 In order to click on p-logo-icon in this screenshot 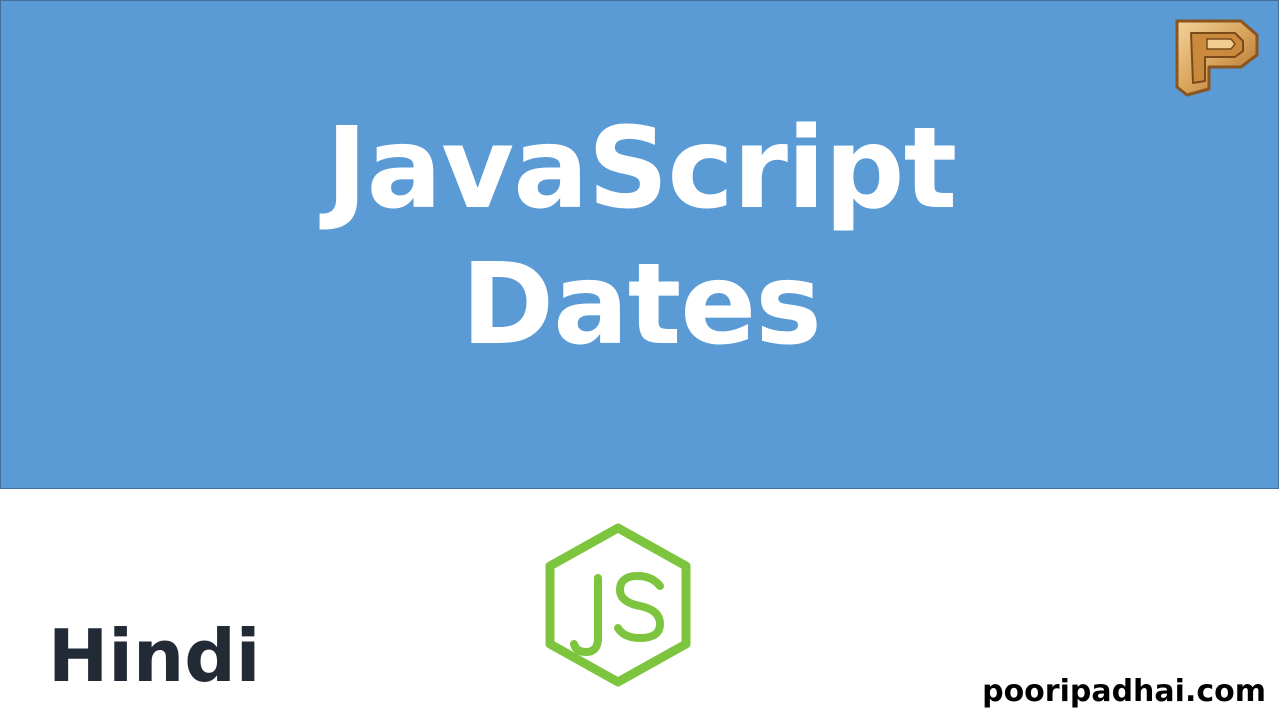, I will do `click(1217, 58)`.